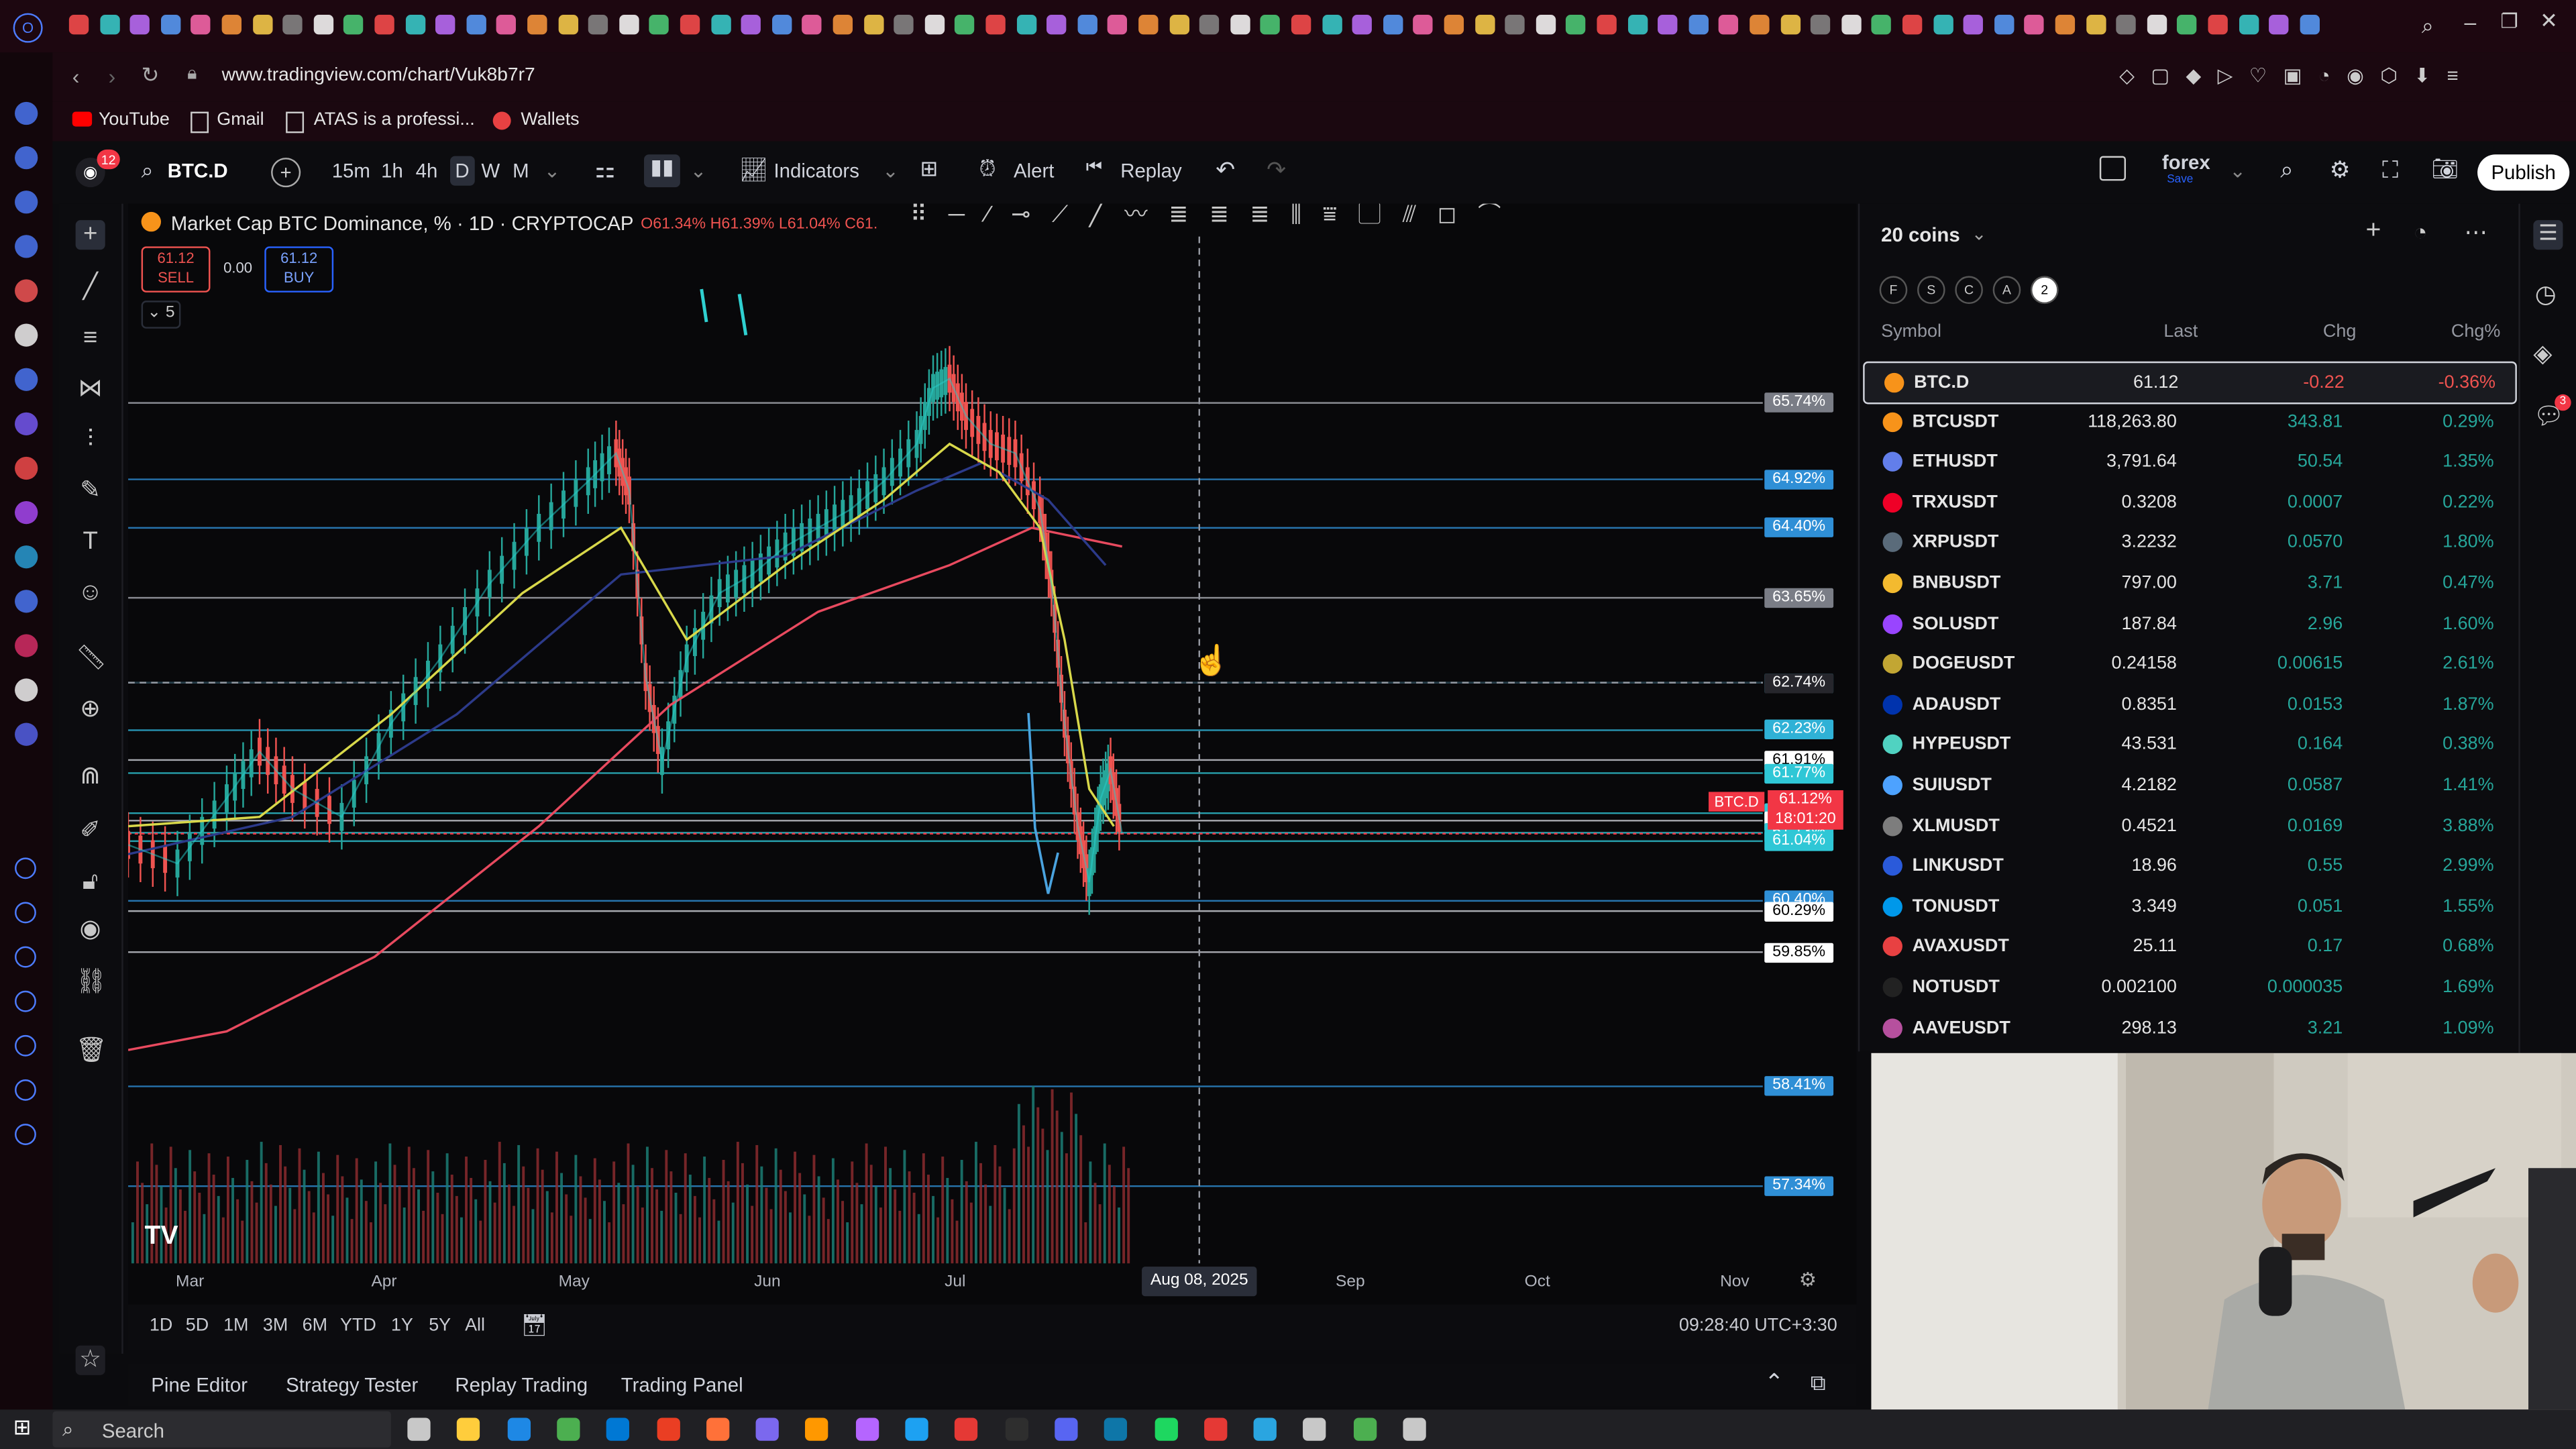  Describe the element at coordinates (1956, 623) in the screenshot. I see `watchlist-symbol: SOLUSDT` at that location.